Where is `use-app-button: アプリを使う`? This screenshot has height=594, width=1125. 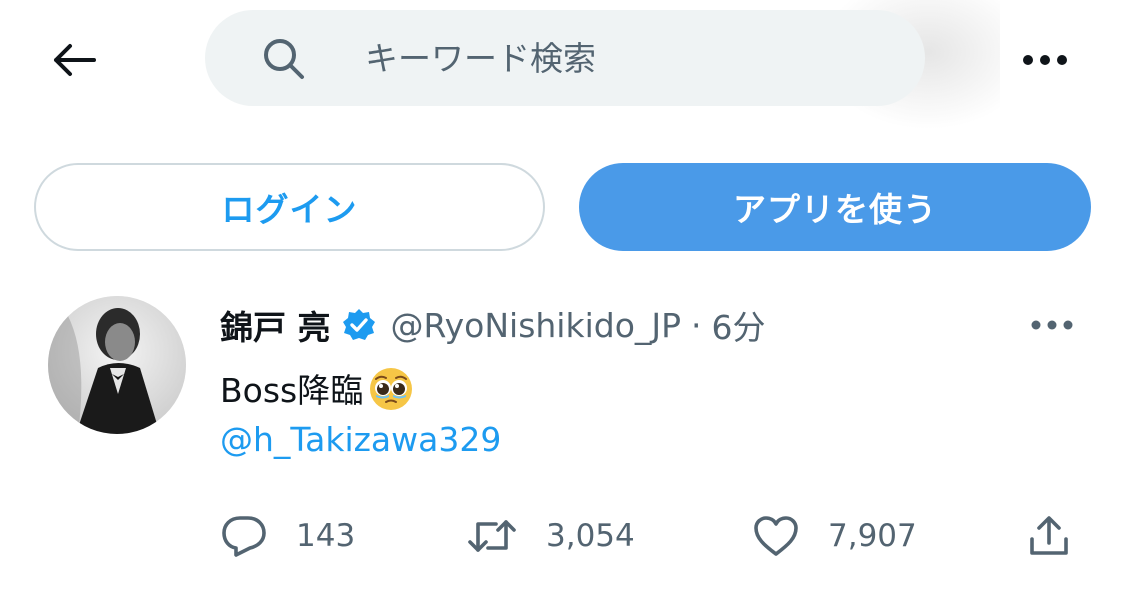 use-app-button: アプリを使う is located at coordinates (835, 207).